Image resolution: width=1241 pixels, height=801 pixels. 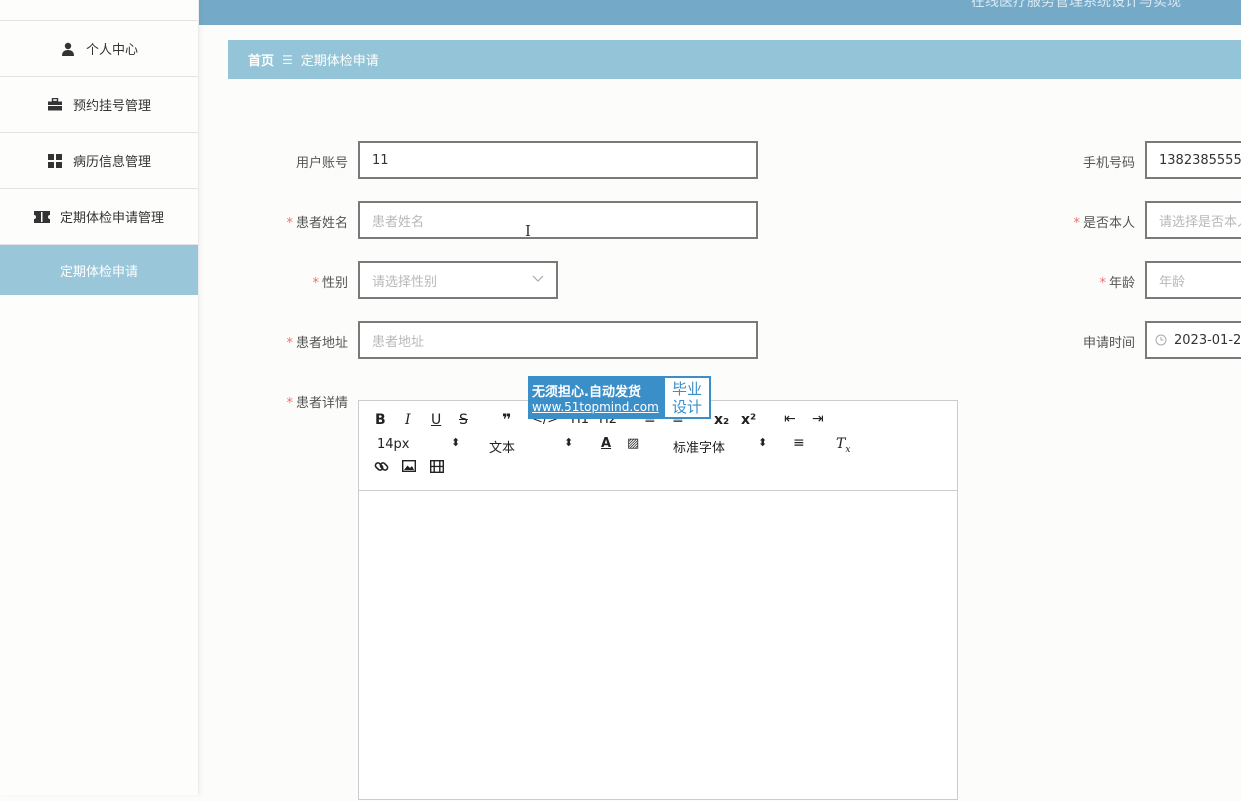 What do you see at coordinates (1104, 223) in the screenshot?
I see `is-self-label: * 是否本人` at bounding box center [1104, 223].